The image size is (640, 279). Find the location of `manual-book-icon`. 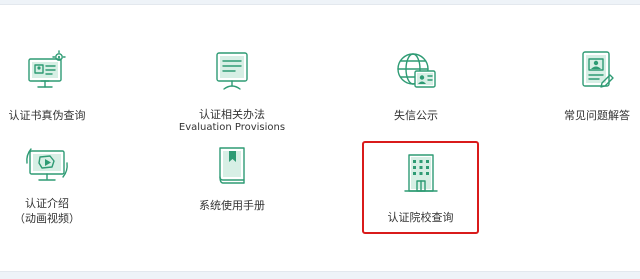

manual-book-icon is located at coordinates (232, 165).